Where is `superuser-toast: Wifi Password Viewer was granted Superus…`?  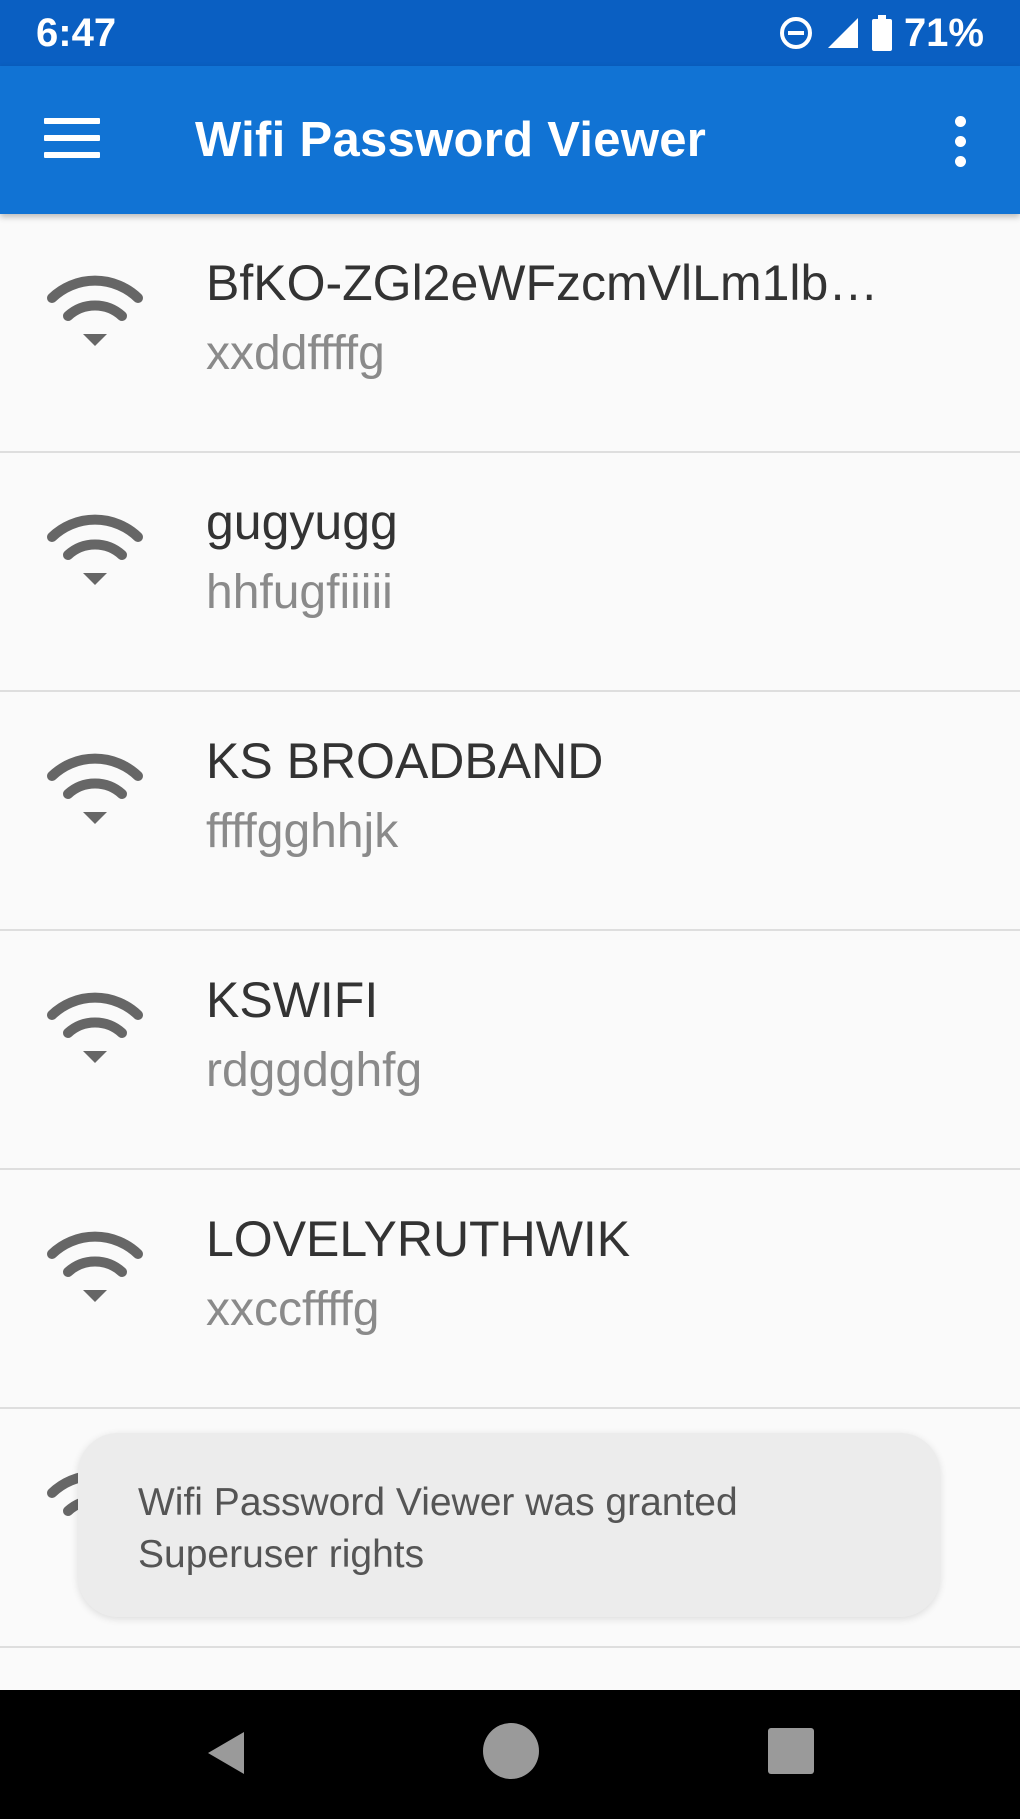 superuser-toast: Wifi Password Viewer was granted Superus… is located at coordinates (509, 1525).